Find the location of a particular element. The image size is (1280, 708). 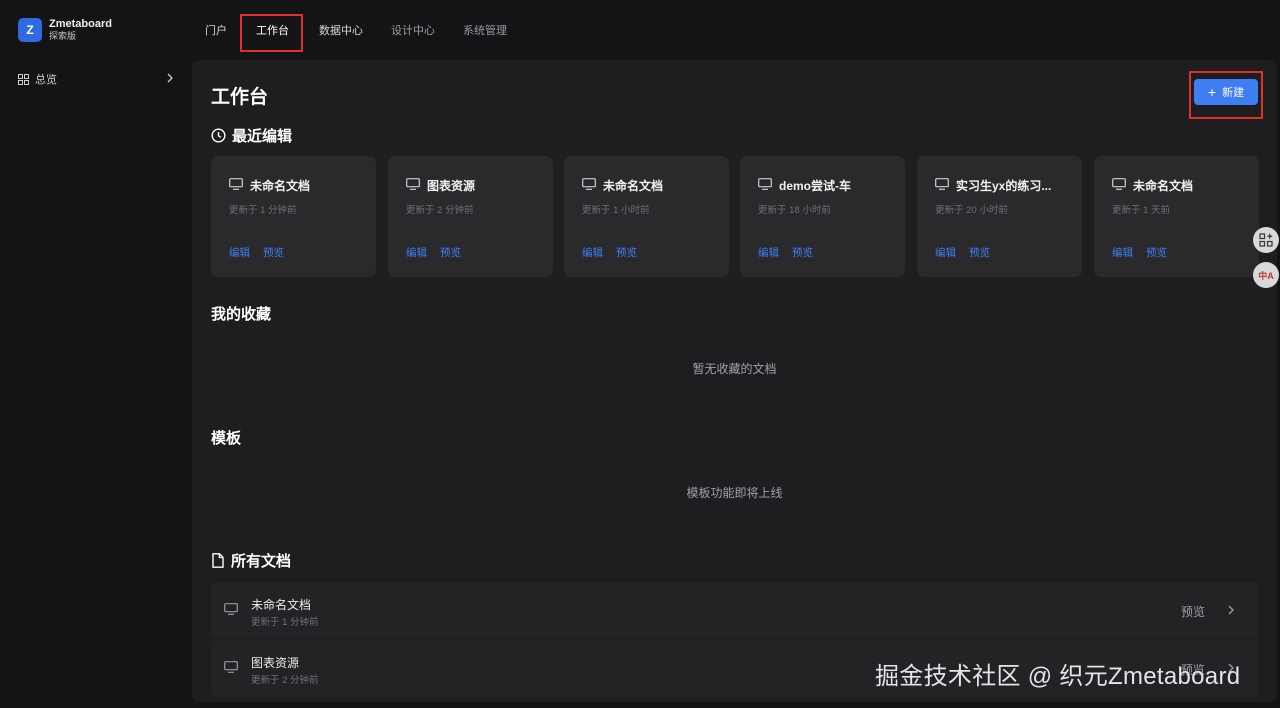

tab-portal: 门户 is located at coordinates (216, 30).